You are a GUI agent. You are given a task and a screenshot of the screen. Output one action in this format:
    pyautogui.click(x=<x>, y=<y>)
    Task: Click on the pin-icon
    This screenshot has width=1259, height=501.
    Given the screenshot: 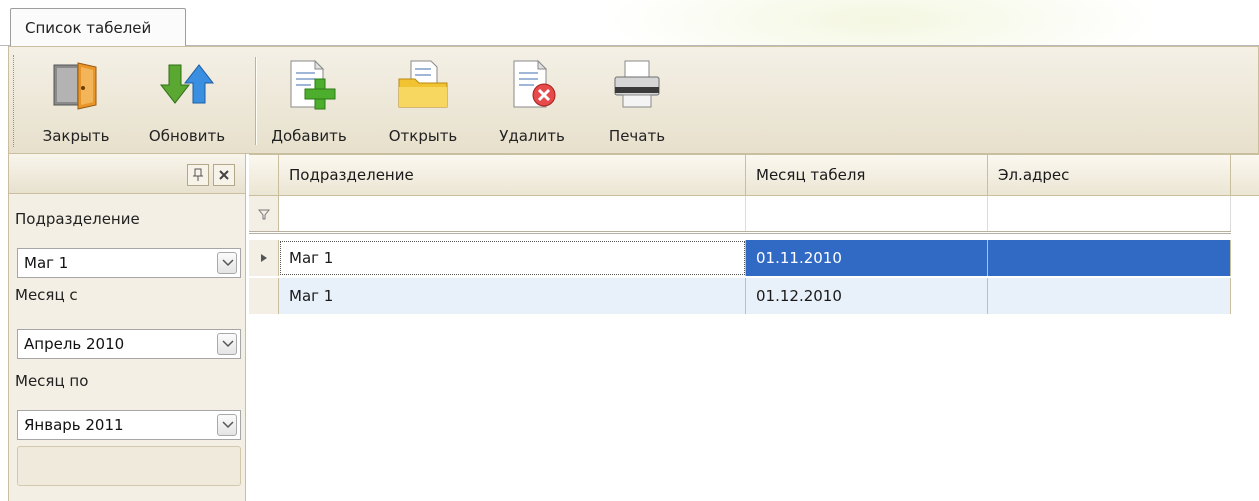 What is the action you would take?
    pyautogui.click(x=198, y=175)
    